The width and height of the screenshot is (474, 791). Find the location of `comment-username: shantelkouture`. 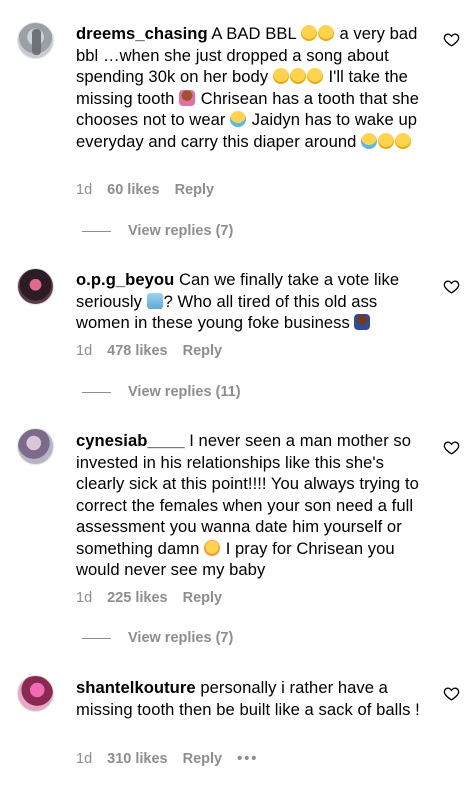

comment-username: shantelkouture is located at coordinates (136, 687).